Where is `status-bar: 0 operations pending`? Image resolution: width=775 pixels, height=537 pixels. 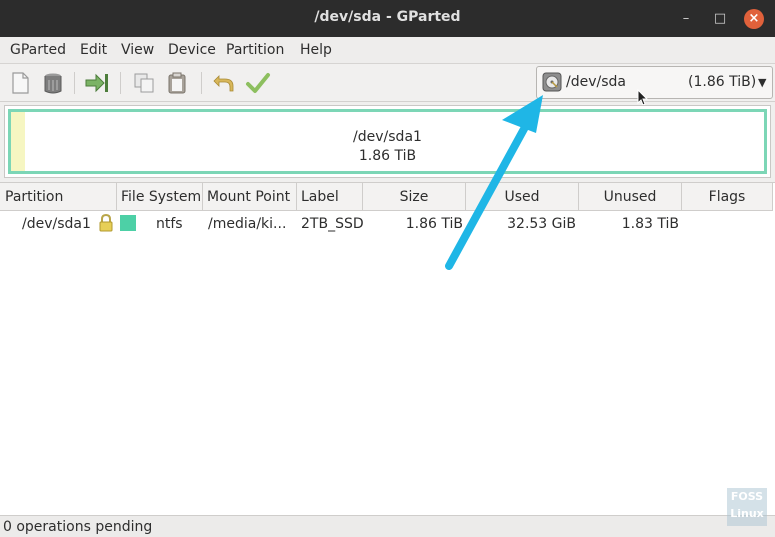
status-bar: 0 operations pending is located at coordinates (387, 526).